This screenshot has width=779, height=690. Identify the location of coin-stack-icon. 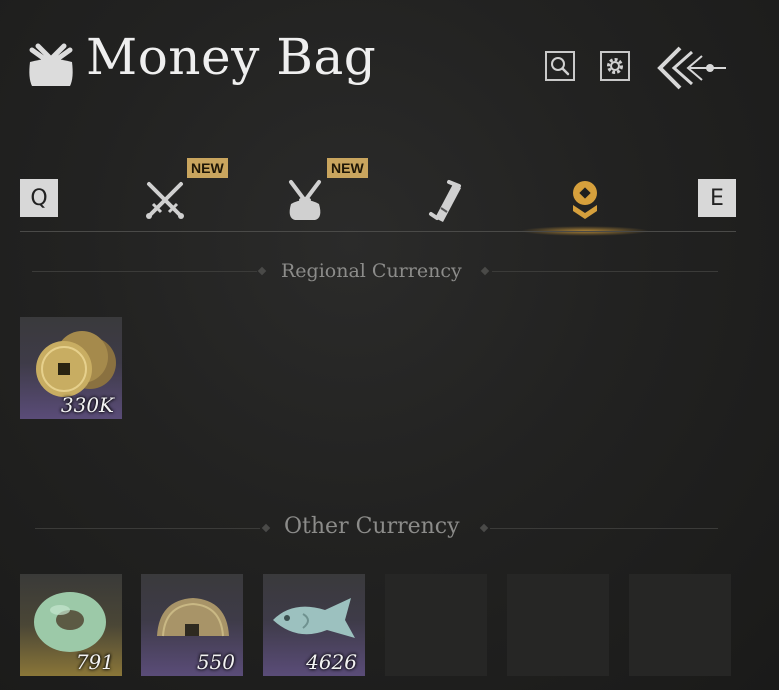
(585, 200).